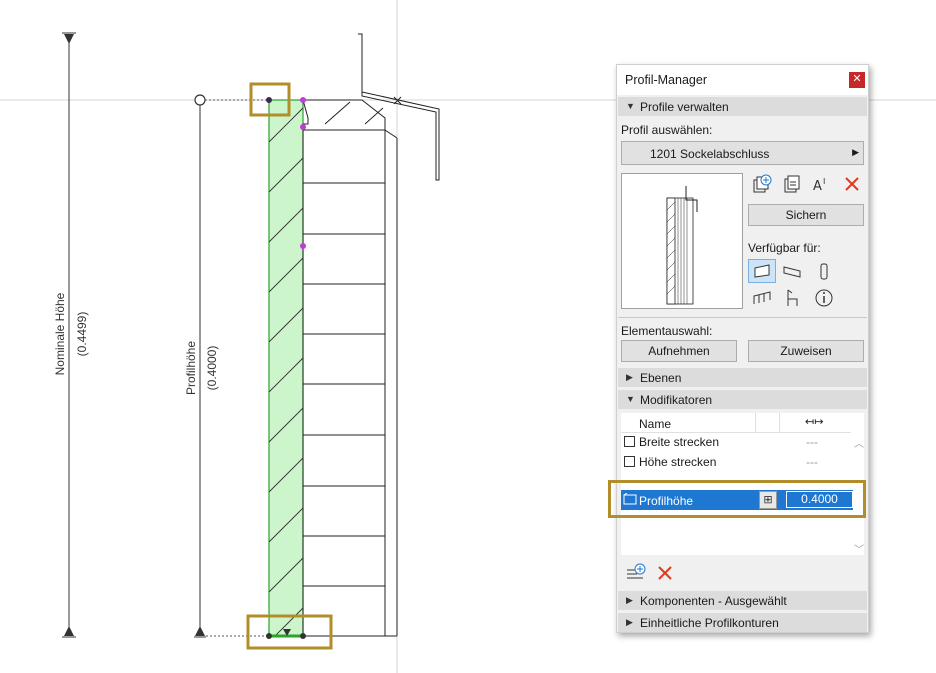 The width and height of the screenshot is (936, 673). Describe the element at coordinates (710, 154) in the screenshot. I see `selected-profile-value: 1201 Sockelabschluss` at that location.